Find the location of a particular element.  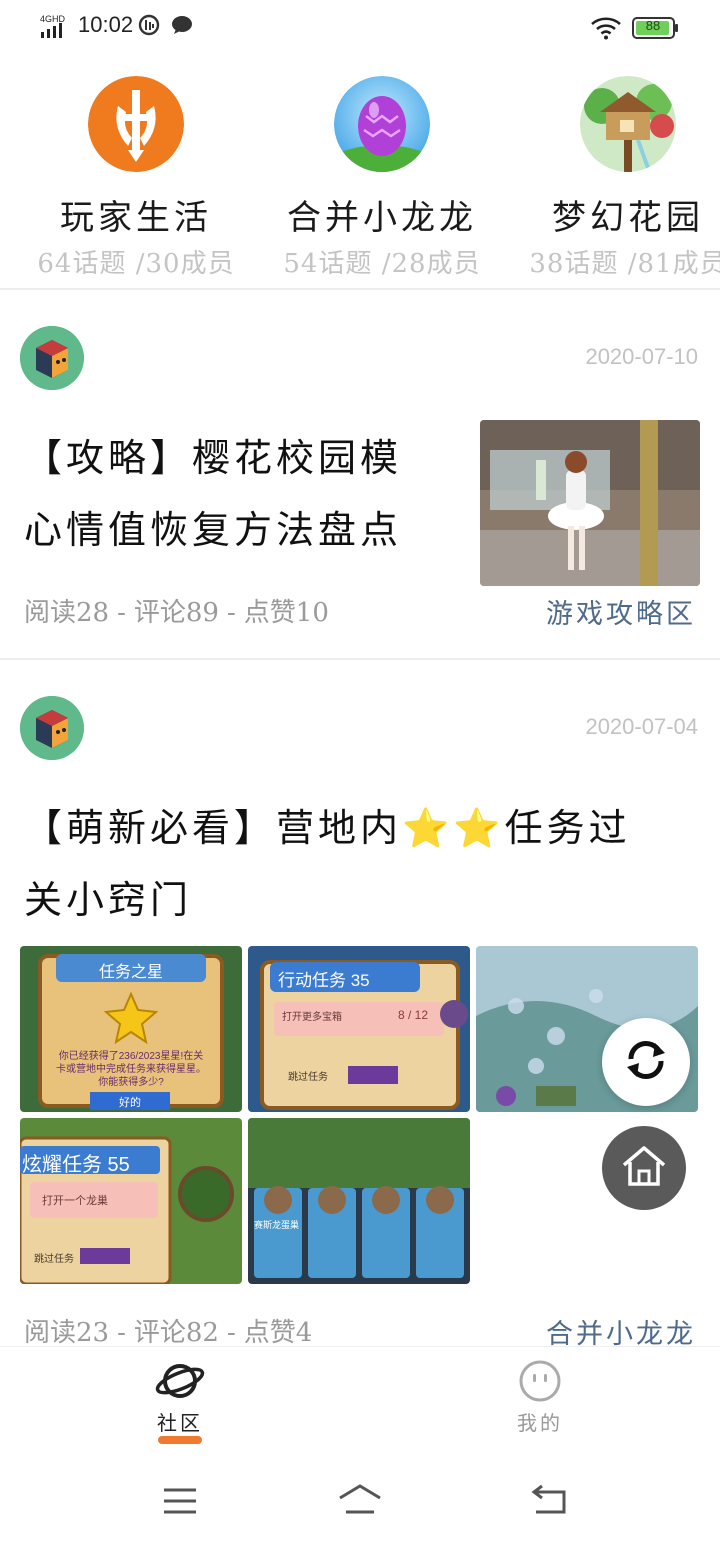

like-count: 点赞4 is located at coordinates (278, 1333).